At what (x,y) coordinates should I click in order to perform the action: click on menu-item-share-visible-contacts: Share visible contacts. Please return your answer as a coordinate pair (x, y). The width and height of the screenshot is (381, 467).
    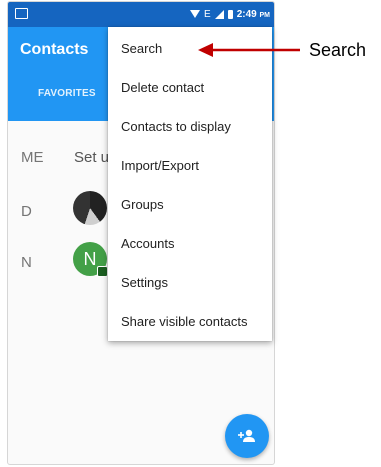
    Looking at the image, I should click on (190, 321).